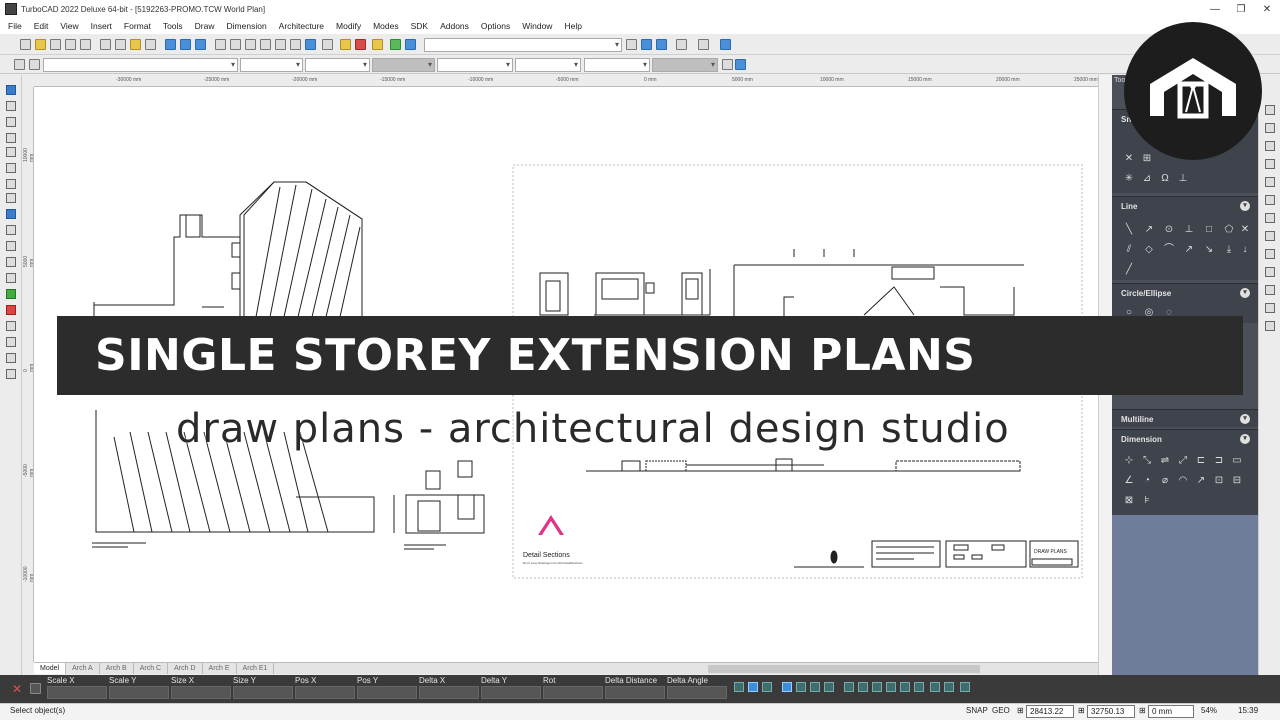  I want to click on restore-icon: ❐, so click(1241, 9).